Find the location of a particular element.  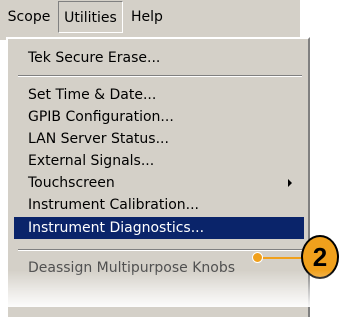

menu-tab-help: Help is located at coordinates (147, 17).